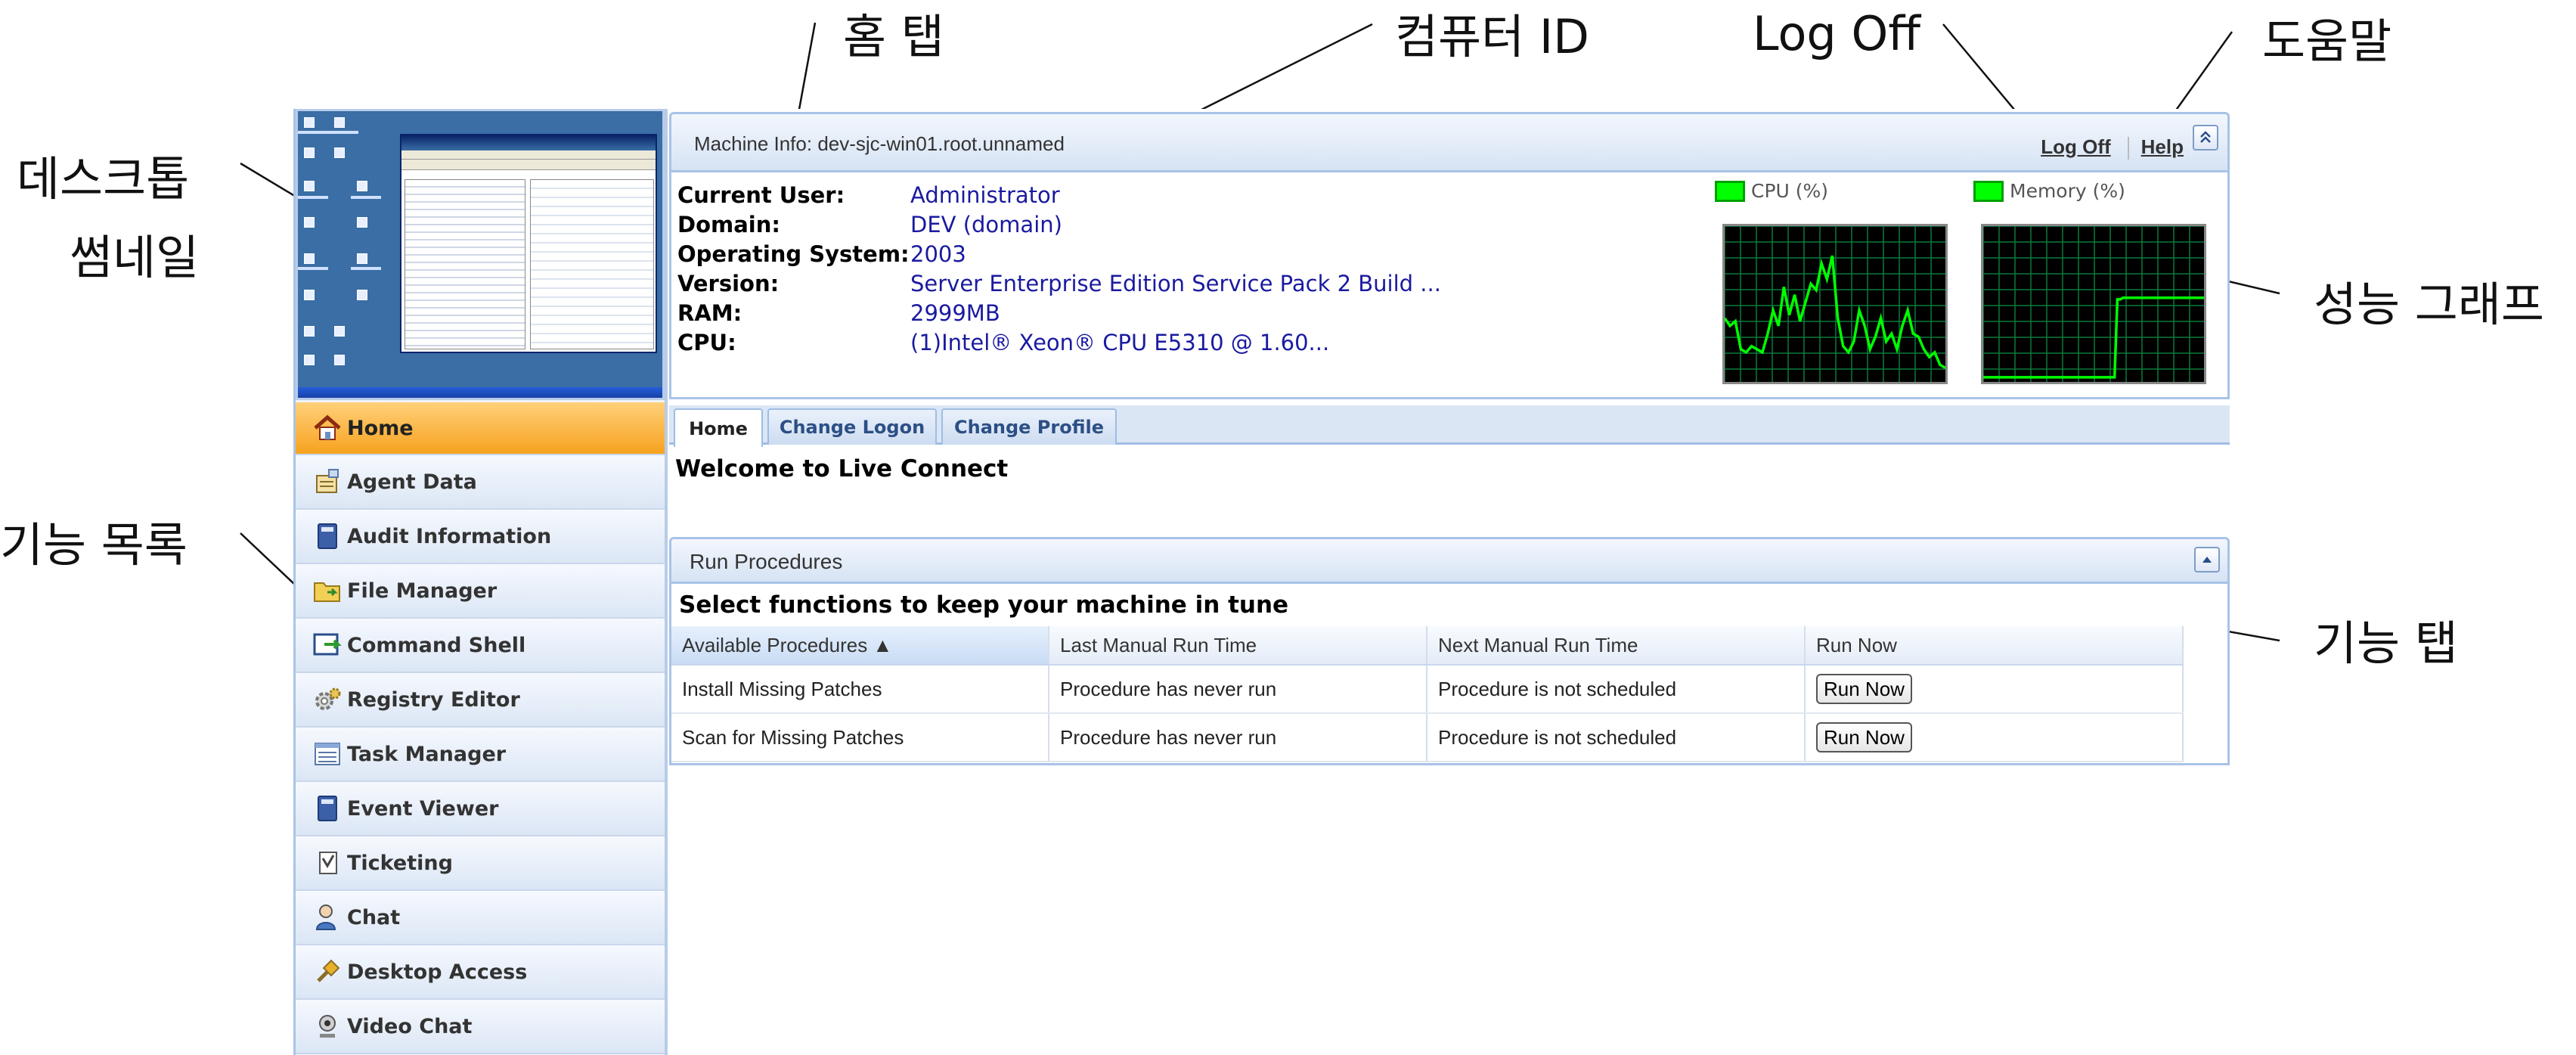 The height and width of the screenshot is (1055, 2576). Describe the element at coordinates (449, 536) in the screenshot. I see `nav-item-label: Audit Information` at that location.